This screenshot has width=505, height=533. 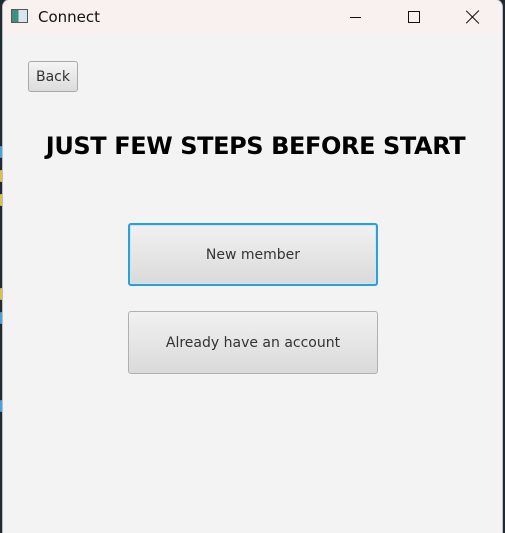 I want to click on app-window-icon, so click(x=19, y=16).